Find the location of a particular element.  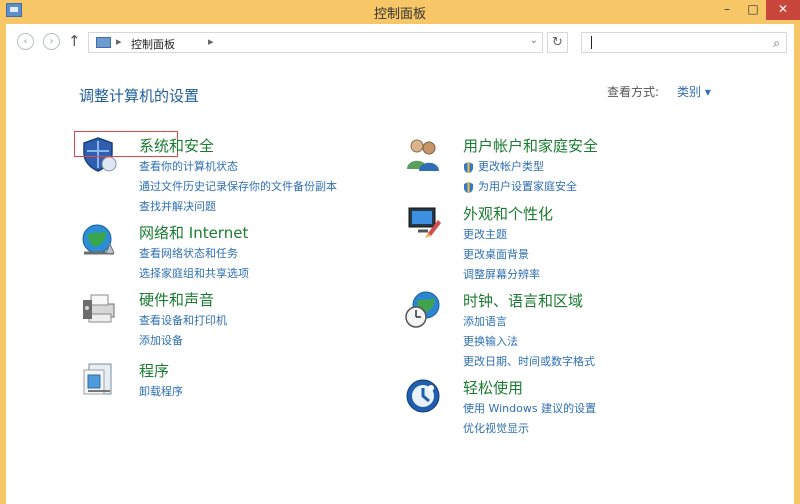

address-dropdown-button: ⌄ is located at coordinates (534, 40).